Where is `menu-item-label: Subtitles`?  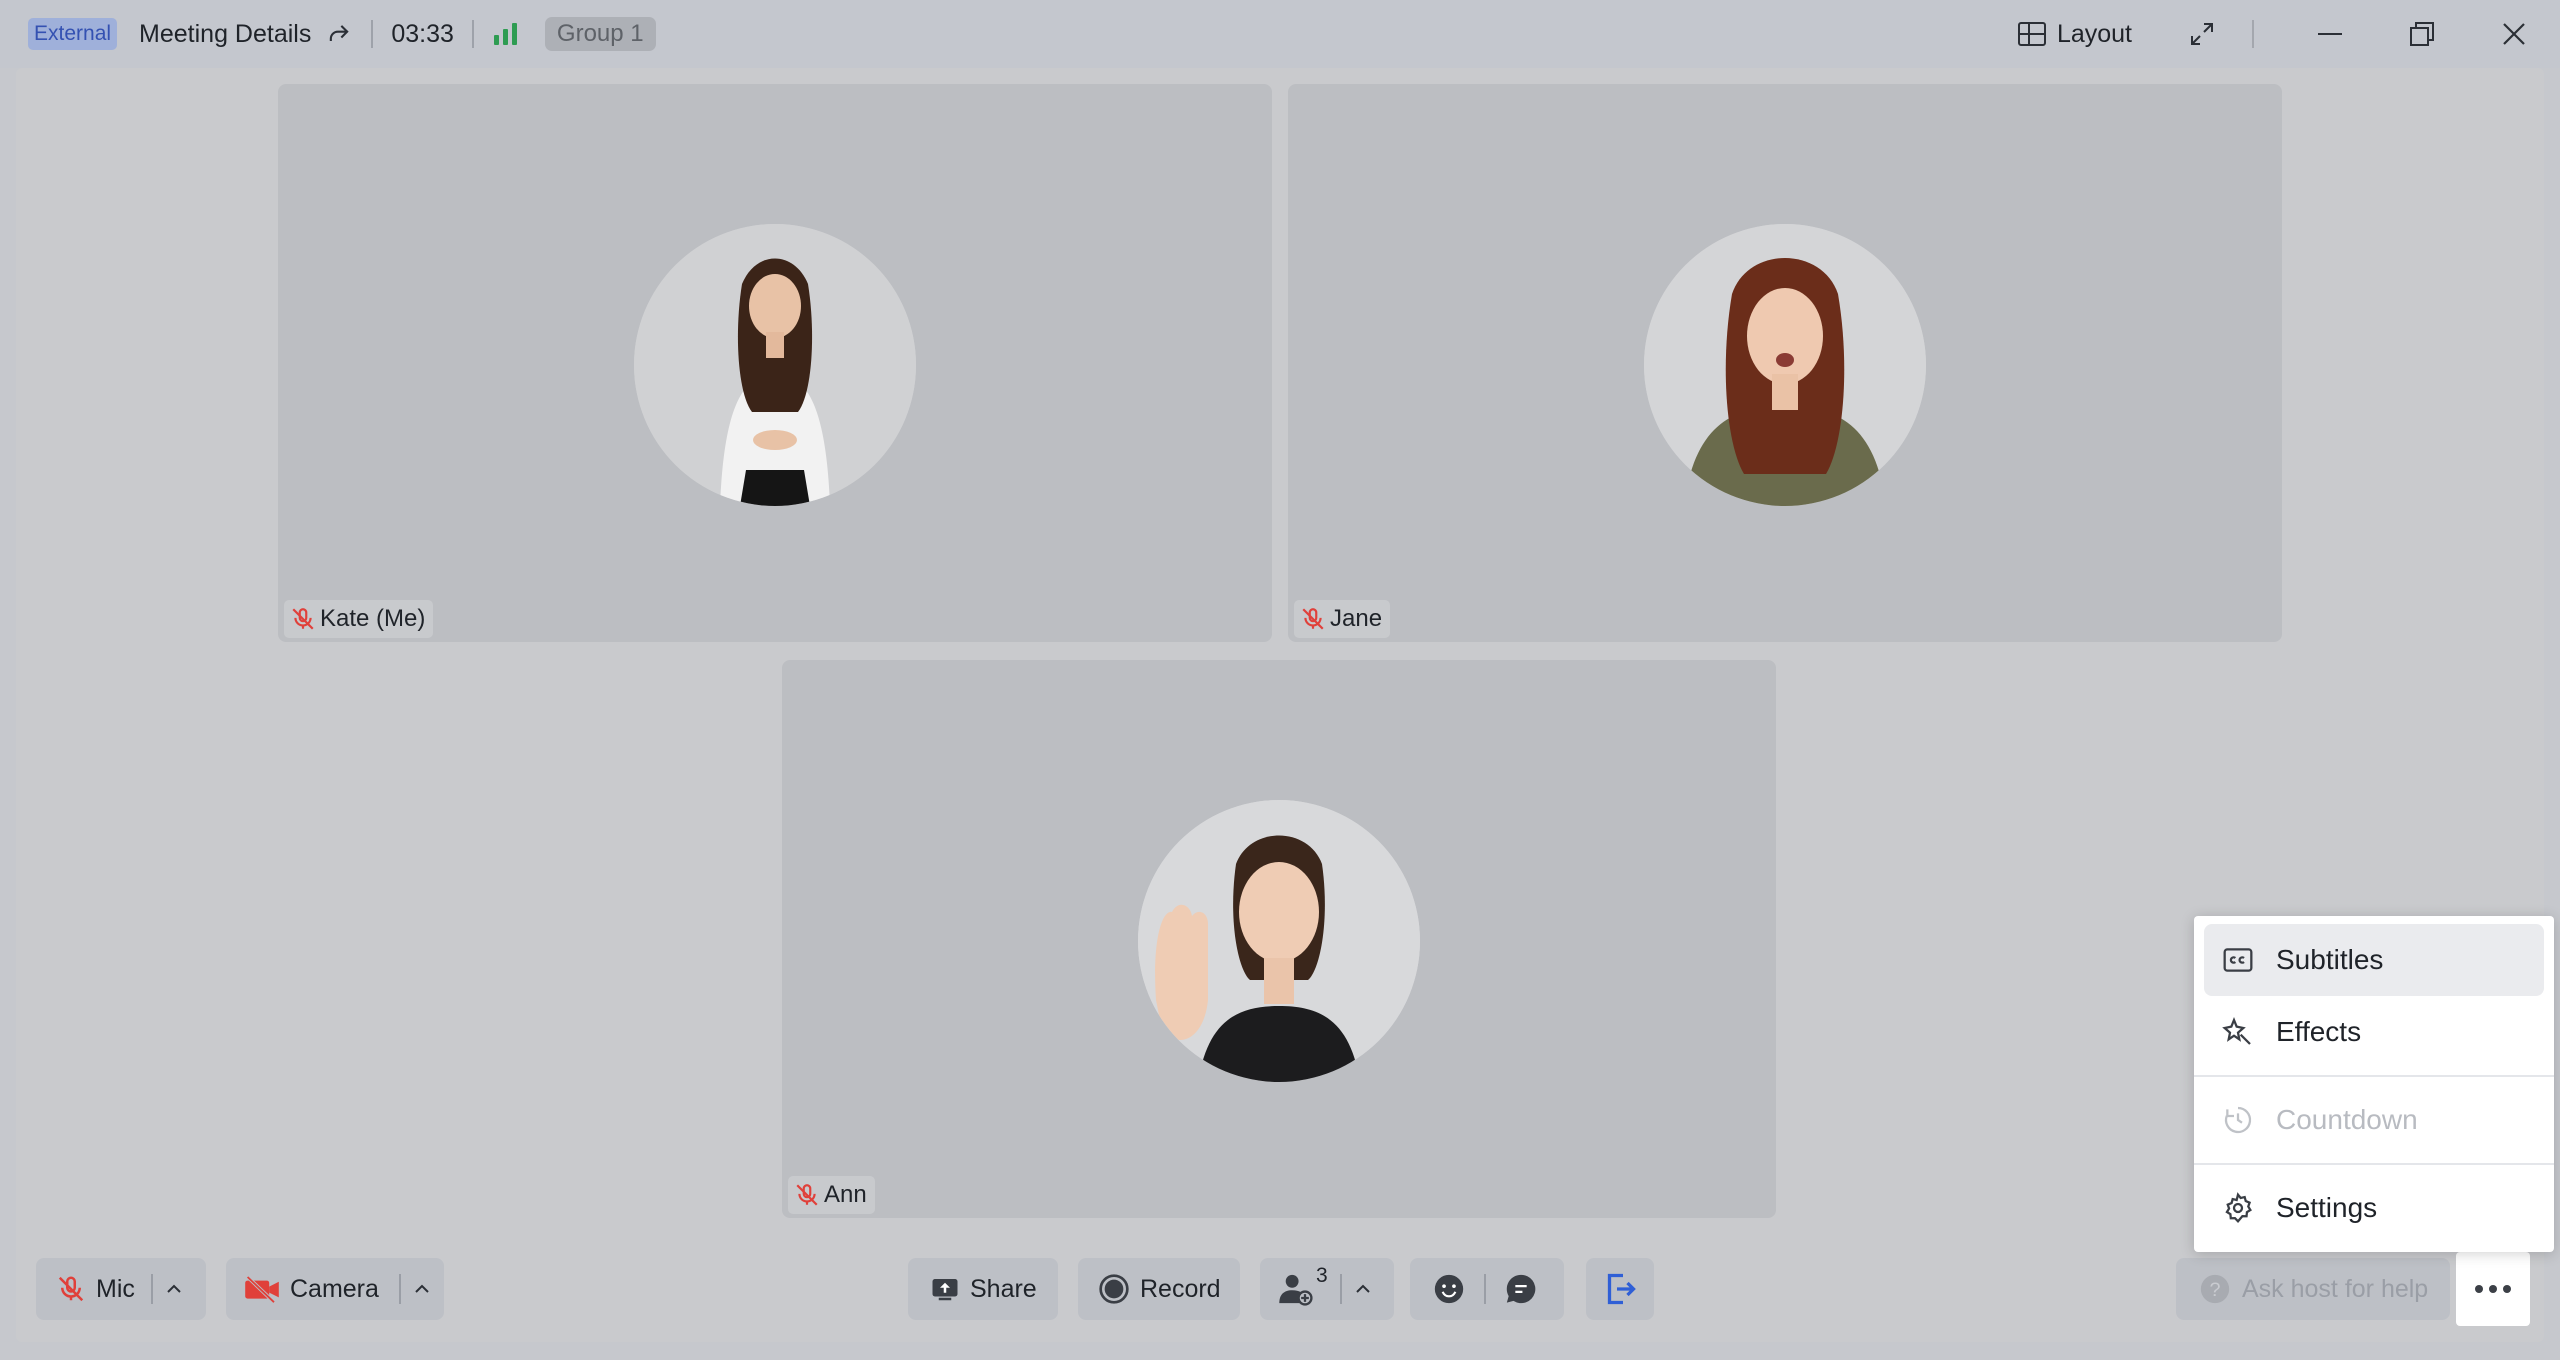 menu-item-label: Subtitles is located at coordinates (2330, 959).